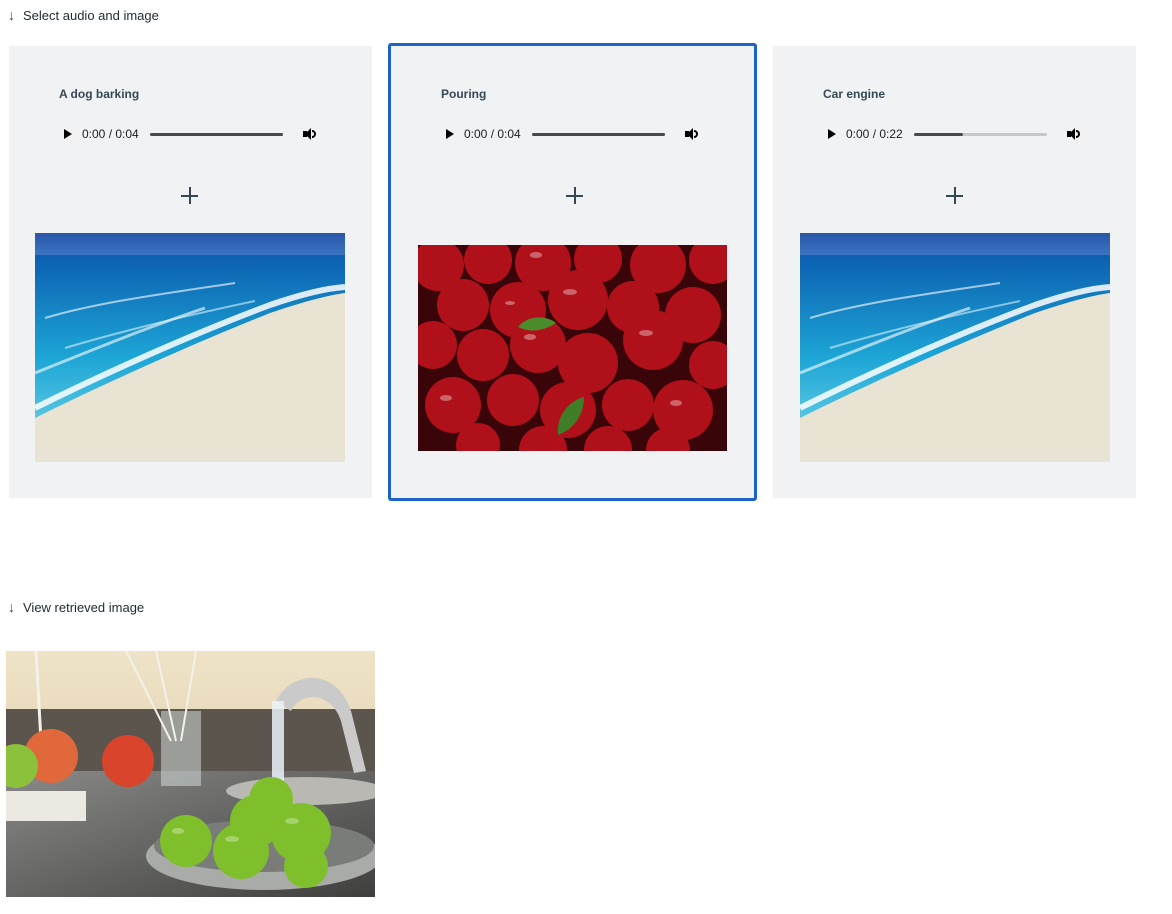 The image size is (1172, 914). I want to click on audio-player: 0:00 / 0:22, so click(958, 134).